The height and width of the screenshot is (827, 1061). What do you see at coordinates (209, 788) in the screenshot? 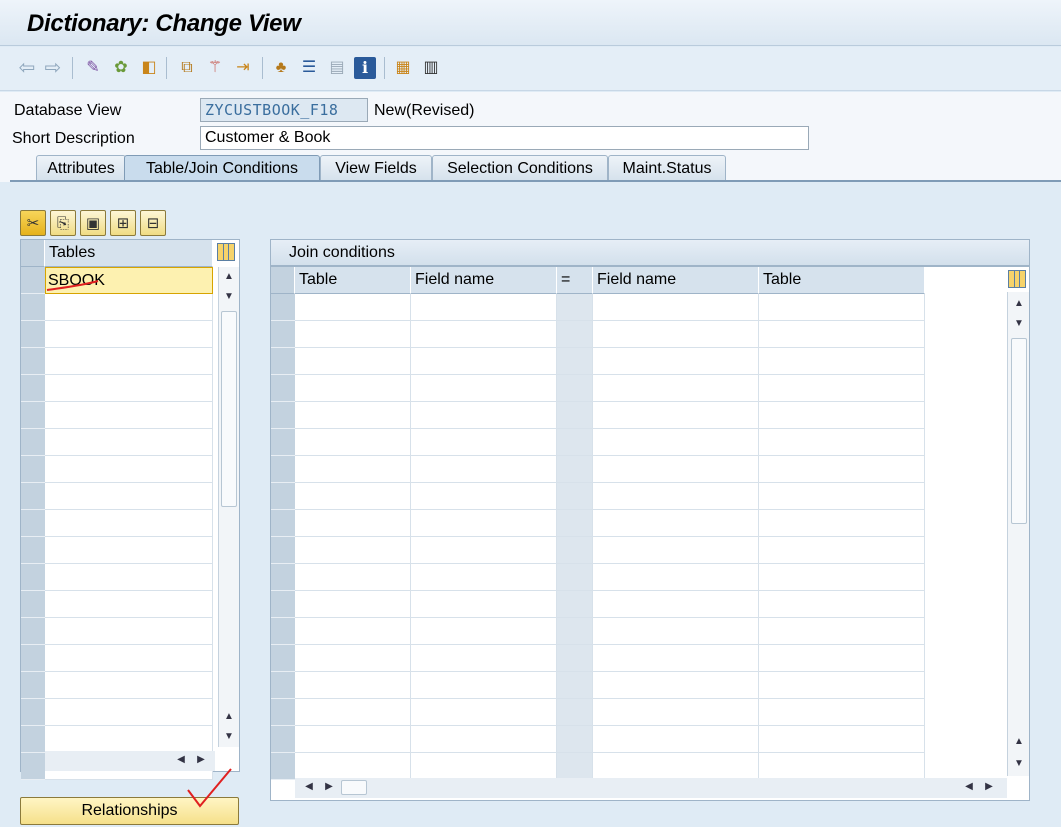
I see `checkmark-annotation` at bounding box center [209, 788].